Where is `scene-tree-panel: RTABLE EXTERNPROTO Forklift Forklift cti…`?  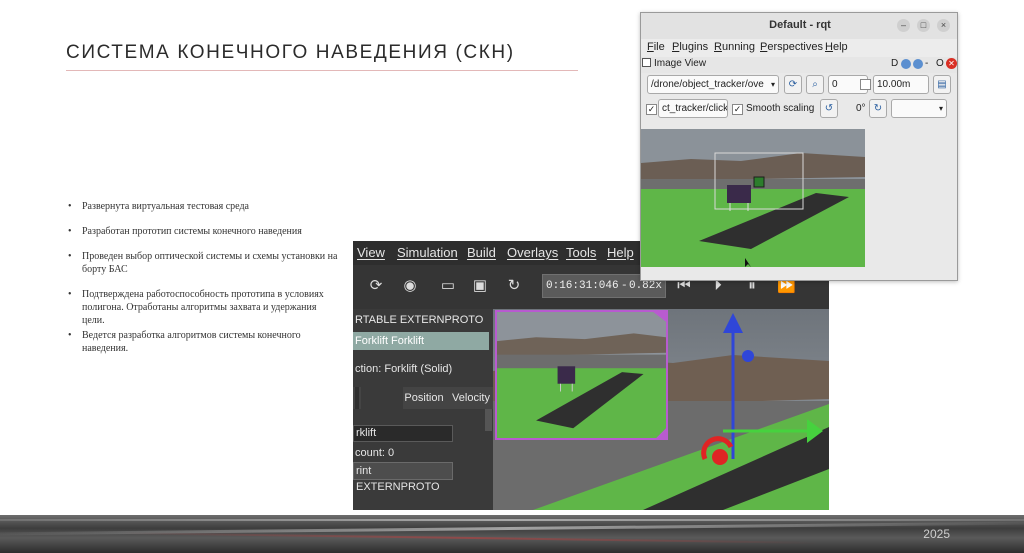 scene-tree-panel: RTABLE EXTERNPROTO Forklift Forklift cti… is located at coordinates (423, 409).